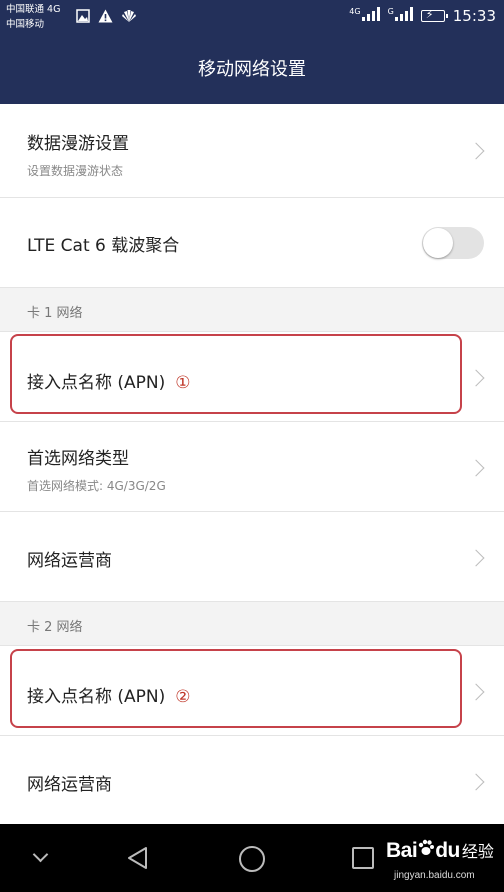 This screenshot has width=504, height=892. What do you see at coordinates (447, 850) in the screenshot?
I see `watermark-brand-end: du` at bounding box center [447, 850].